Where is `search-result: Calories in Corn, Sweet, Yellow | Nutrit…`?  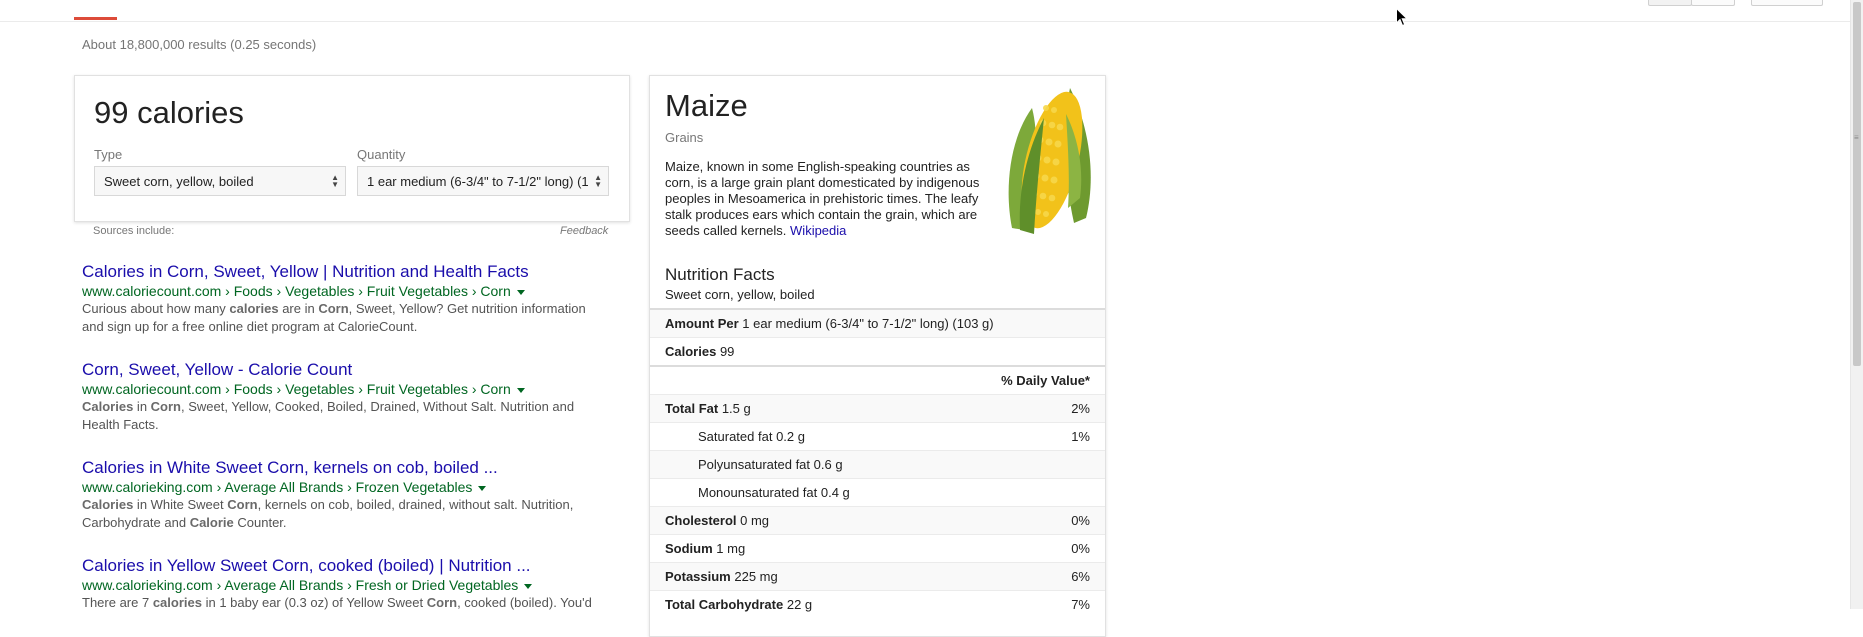 search-result: Calories in Corn, Sweet, Yellow | Nutrit… is located at coordinates (342, 299).